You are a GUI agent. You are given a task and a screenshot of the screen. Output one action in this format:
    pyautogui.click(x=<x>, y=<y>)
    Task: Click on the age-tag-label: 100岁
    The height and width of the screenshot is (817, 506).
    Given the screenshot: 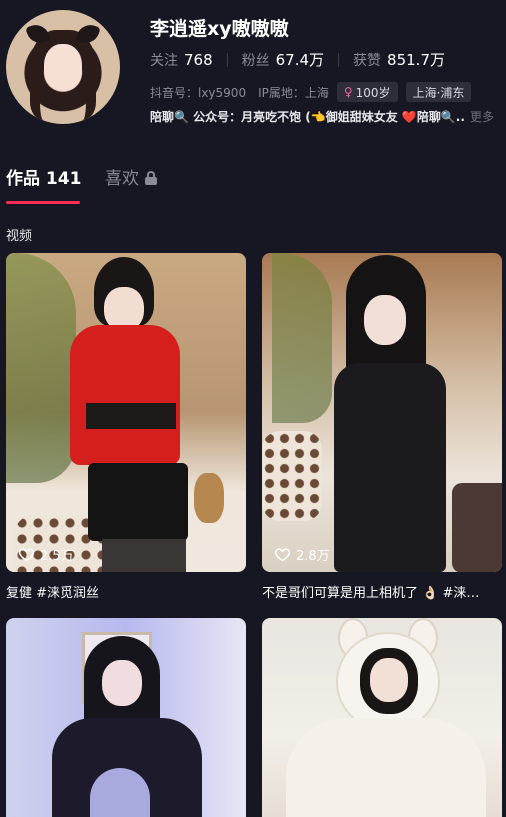 What is the action you would take?
    pyautogui.click(x=373, y=92)
    